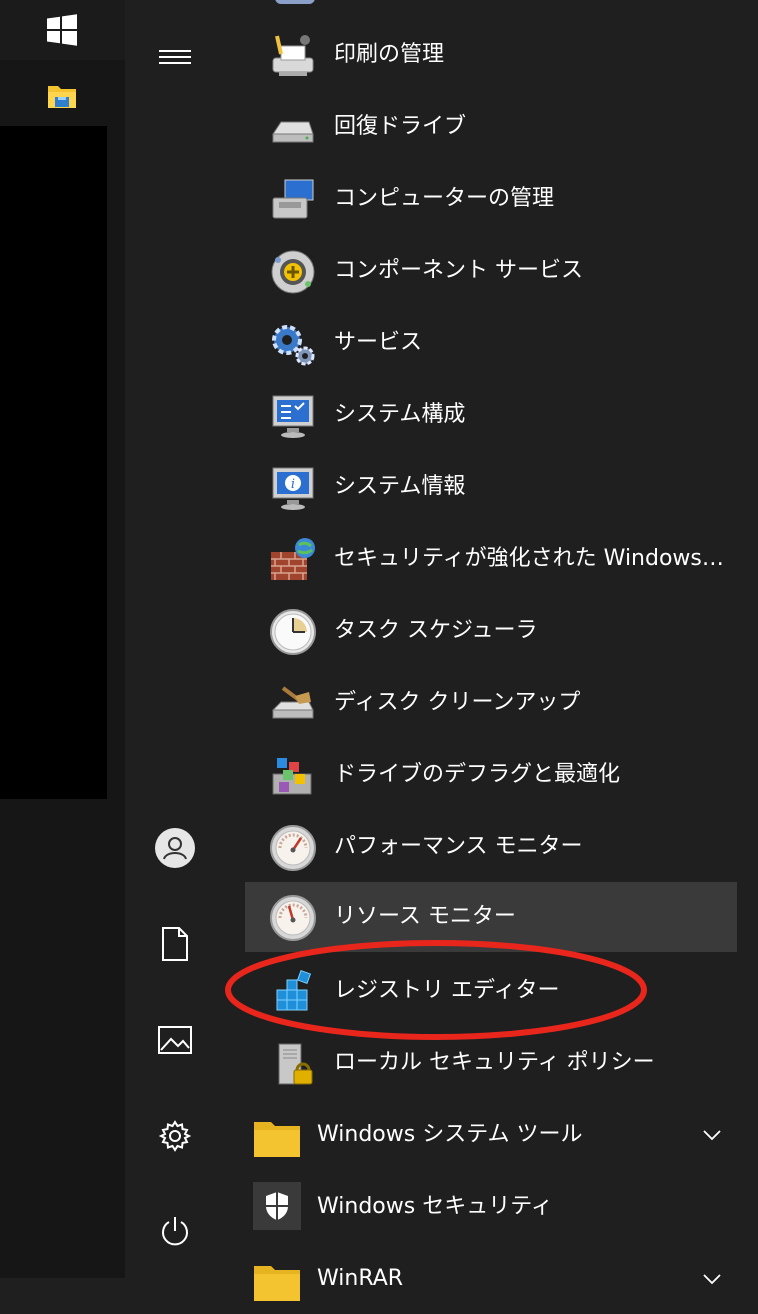 The height and width of the screenshot is (1314, 758). What do you see at coordinates (293, 272) in the screenshot?
I see `component-services-icon` at bounding box center [293, 272].